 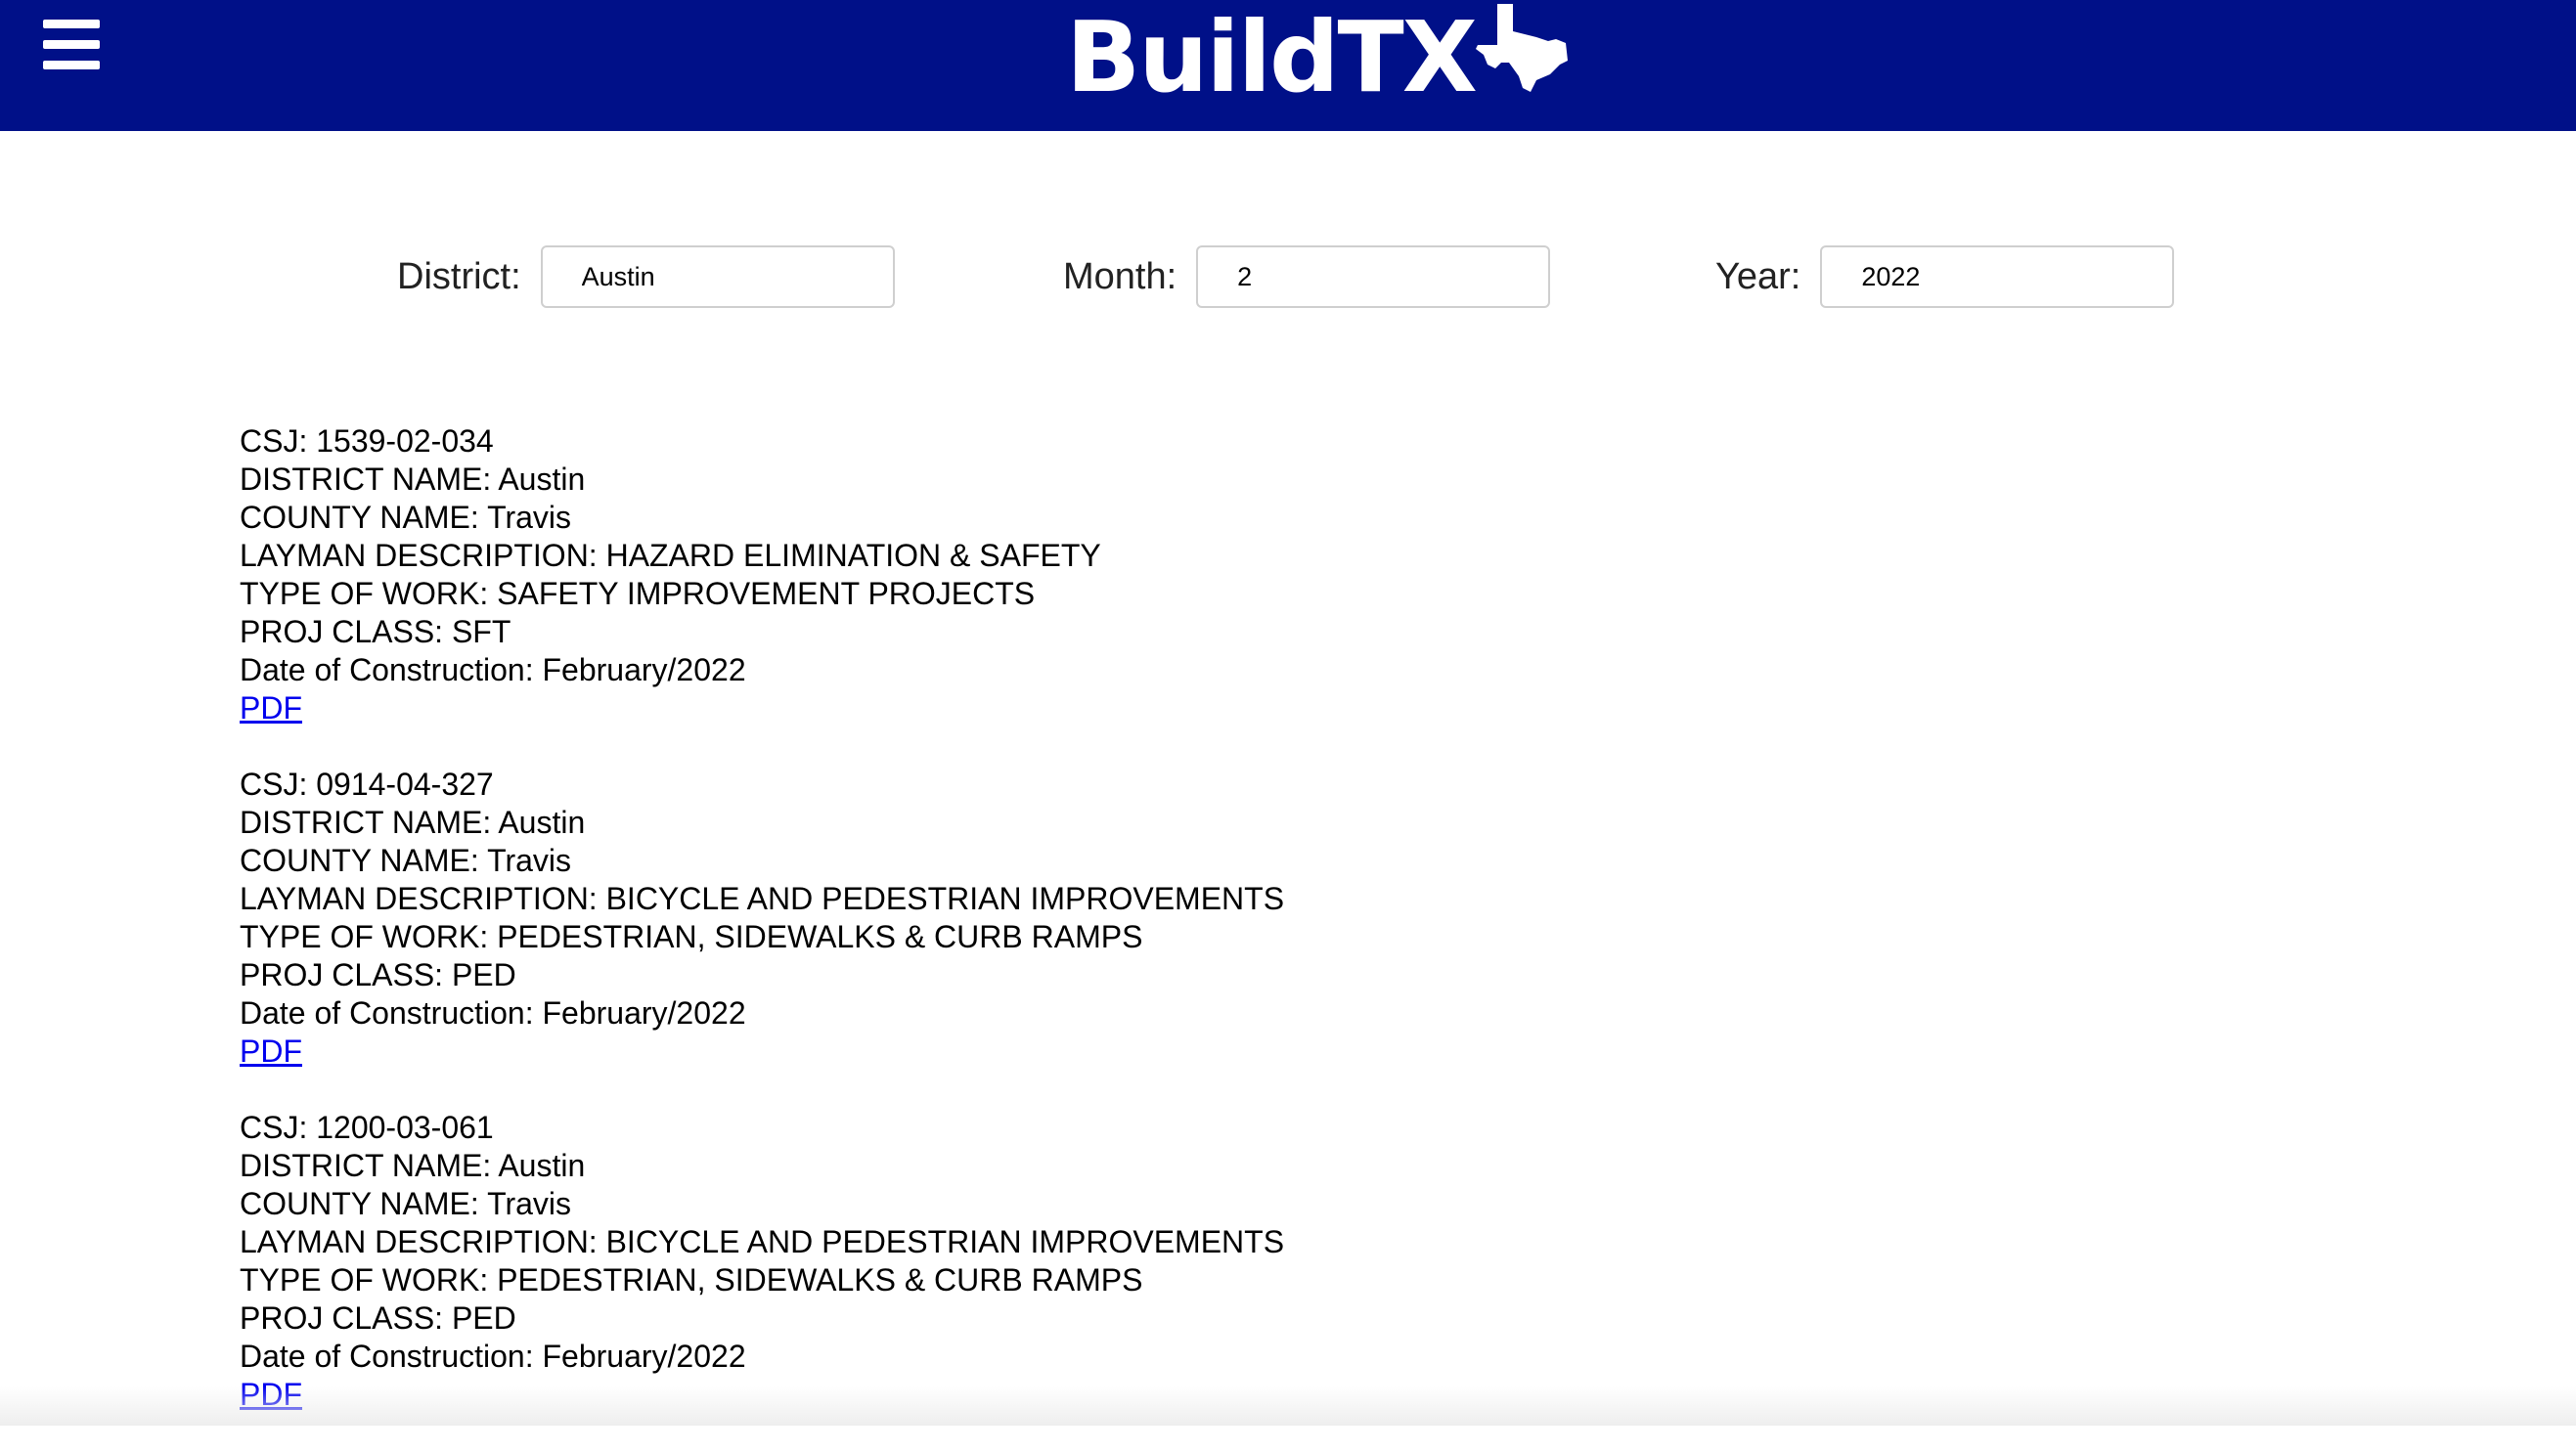 I want to click on year-input, so click(x=1997, y=276).